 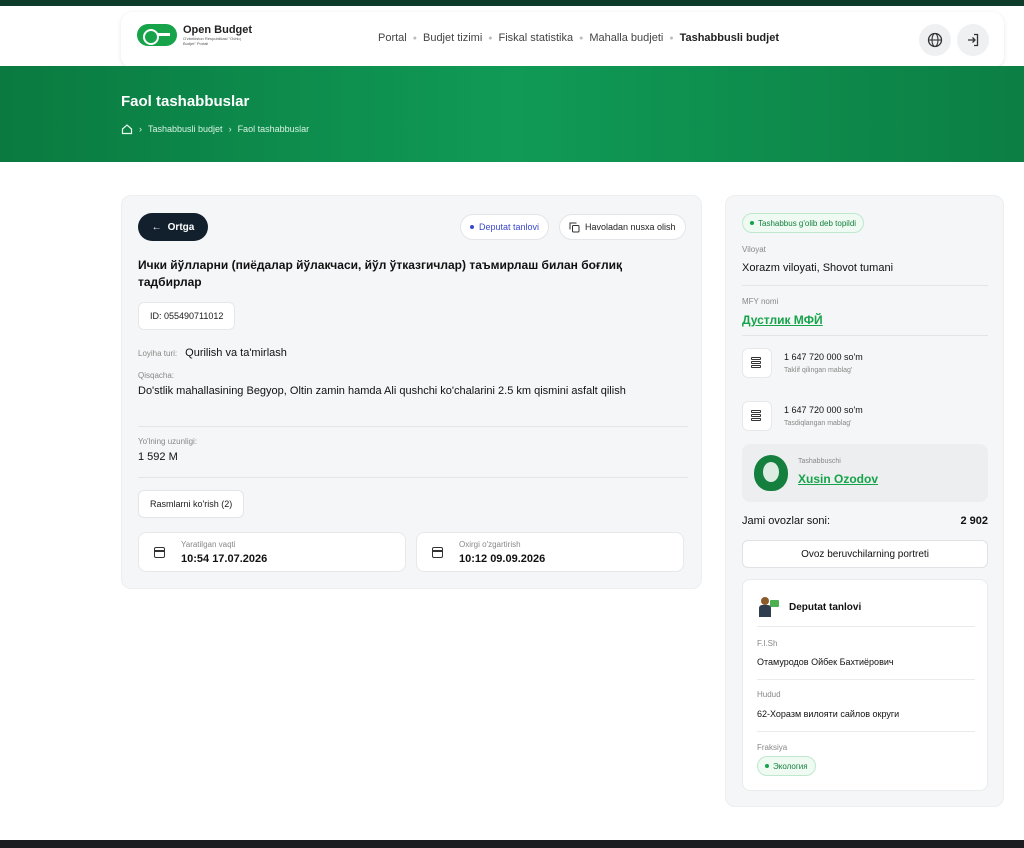 I want to click on fraksiya-badge: Экология, so click(x=786, y=766).